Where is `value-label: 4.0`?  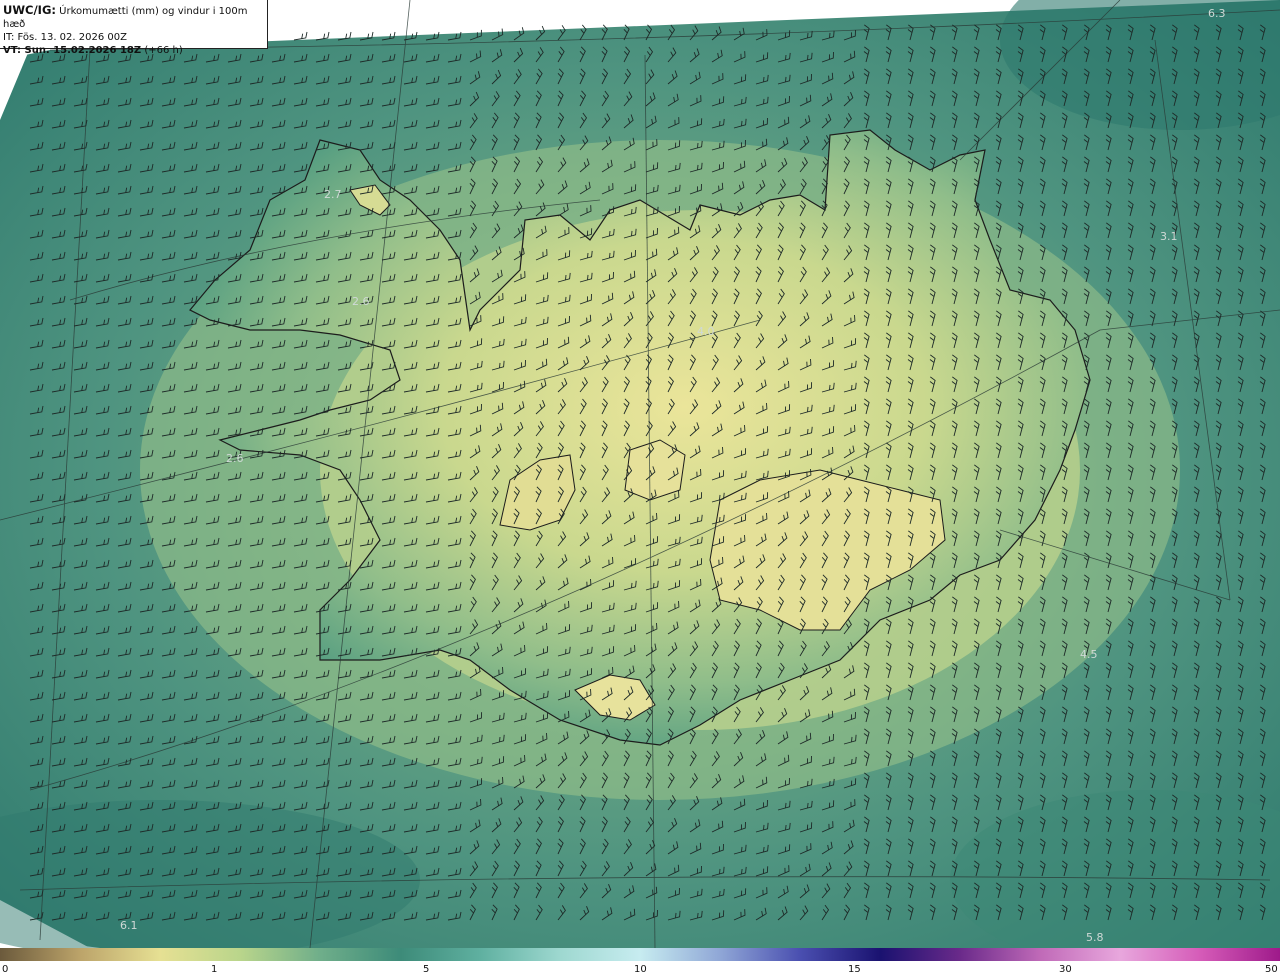
value-label: 4.0 is located at coordinates (706, 331).